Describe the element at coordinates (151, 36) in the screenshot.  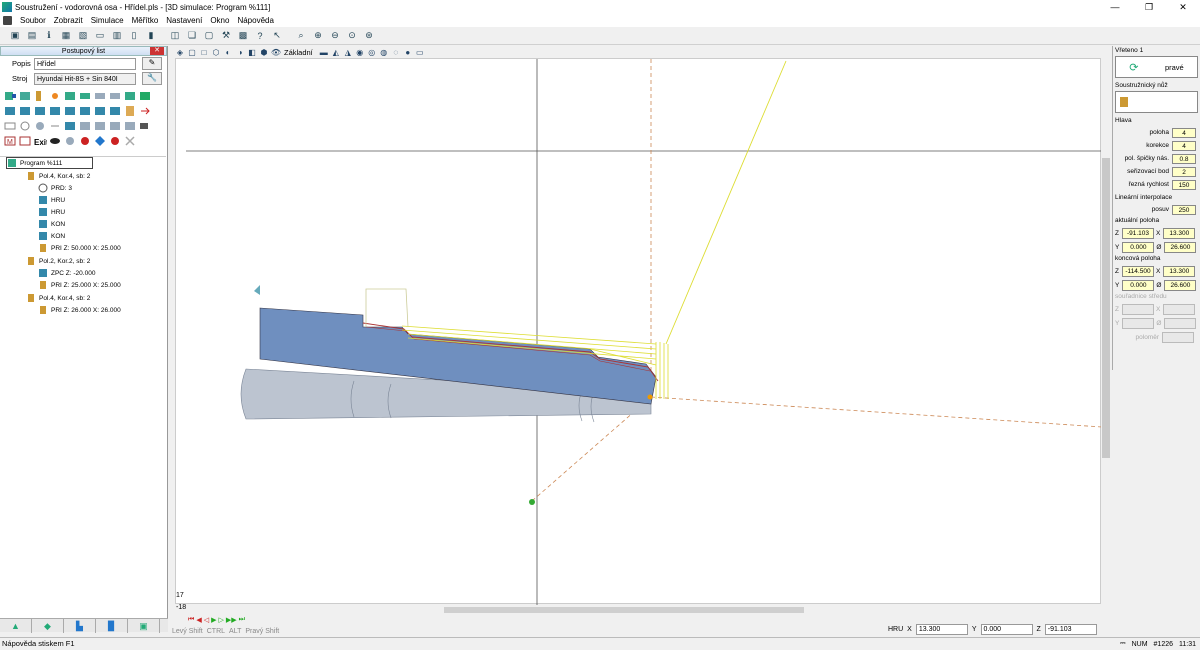
I see `doc-icon: ▮` at that location.